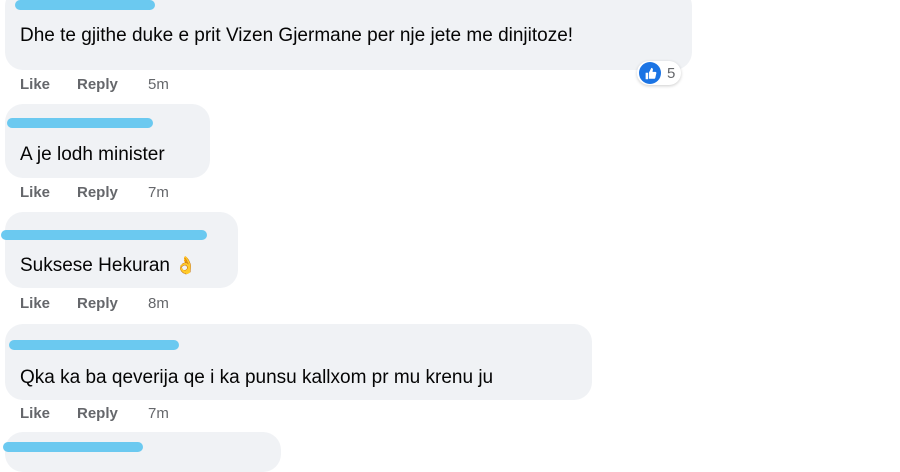 The height and width of the screenshot is (472, 900). I want to click on comment-text: A je lodh minister, so click(92, 154).